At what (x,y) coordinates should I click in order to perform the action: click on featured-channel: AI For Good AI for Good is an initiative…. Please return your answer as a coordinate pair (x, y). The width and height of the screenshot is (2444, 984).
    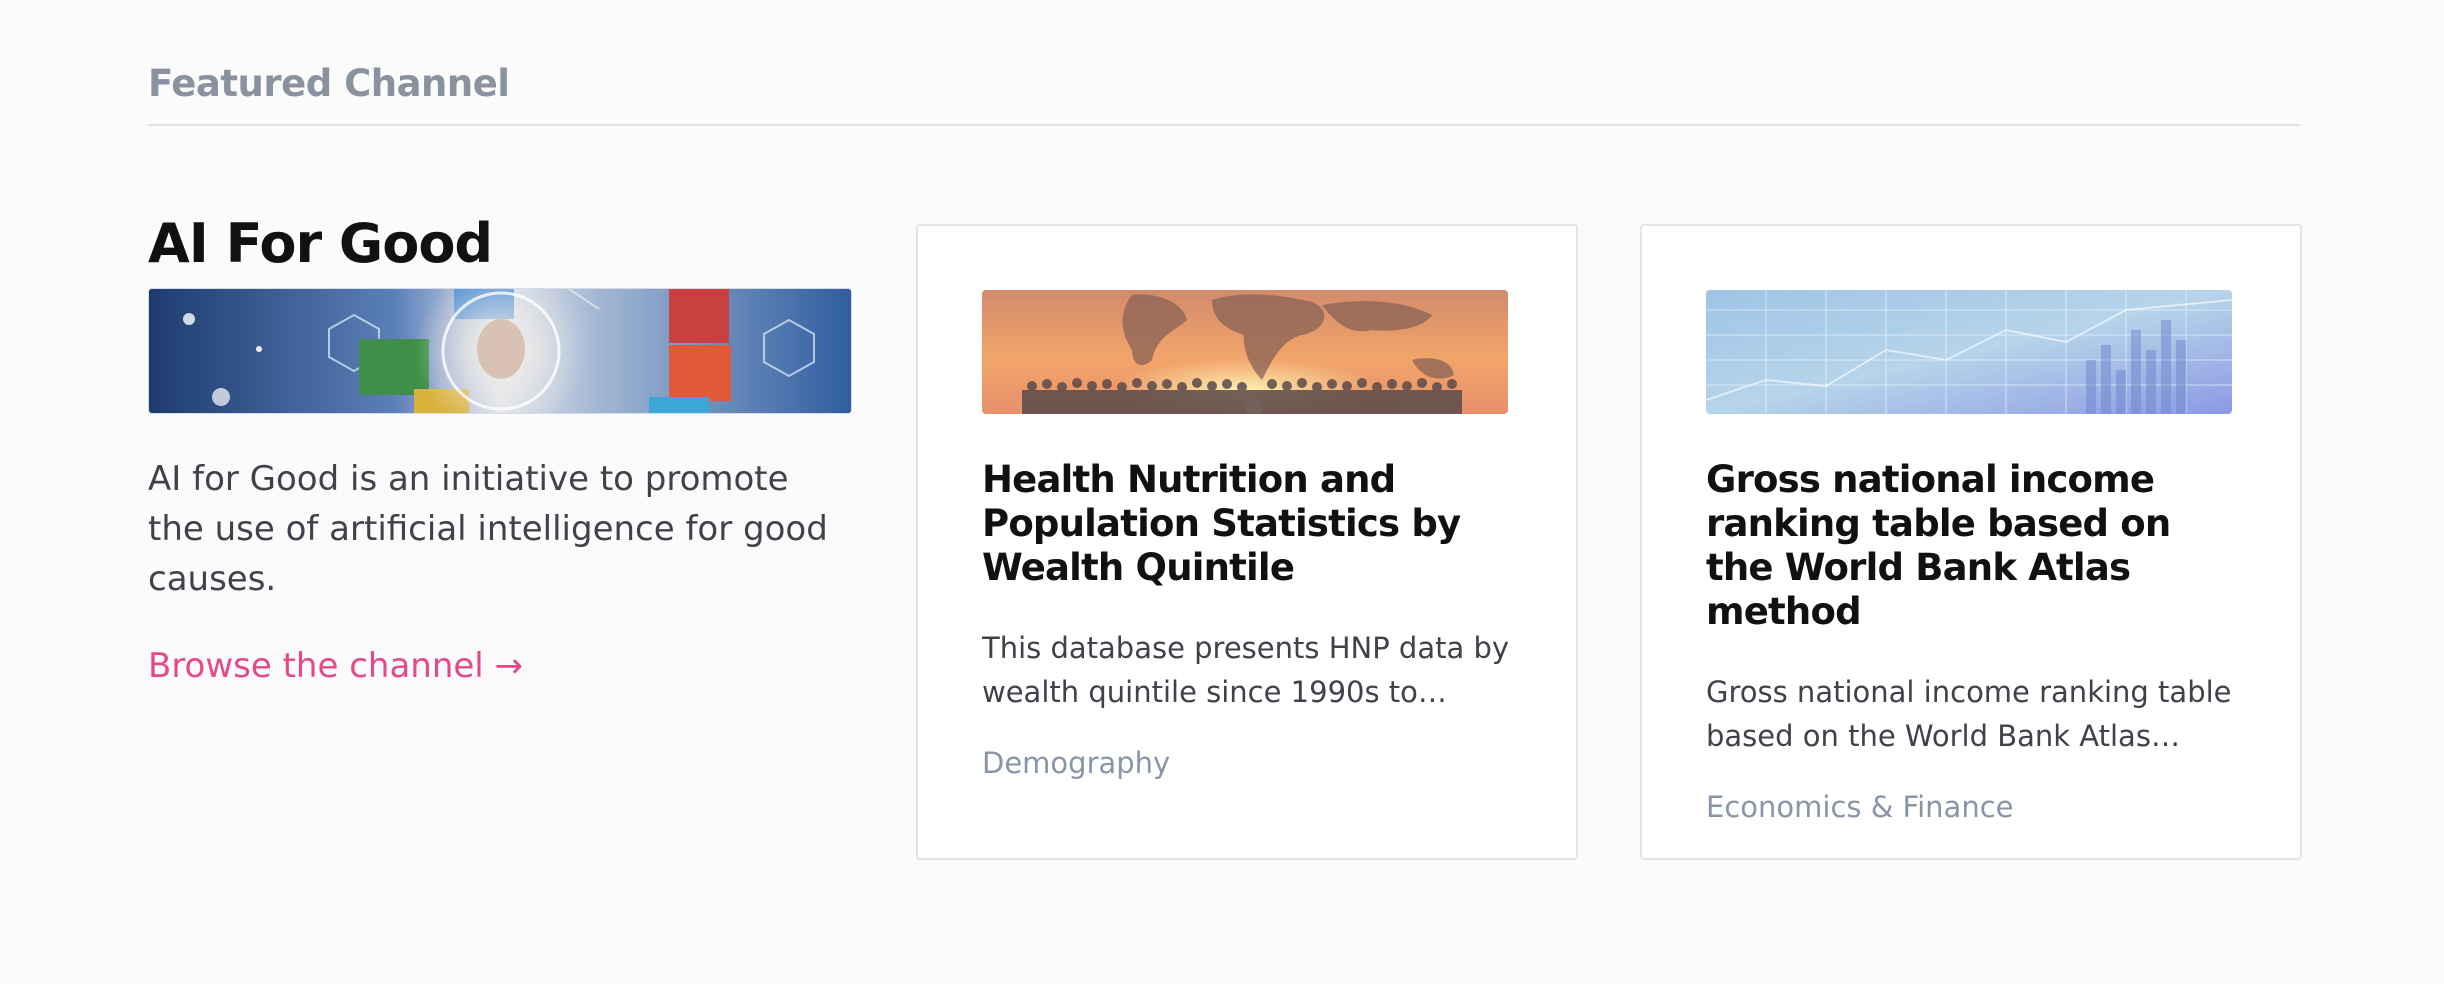
    Looking at the image, I should click on (500, 448).